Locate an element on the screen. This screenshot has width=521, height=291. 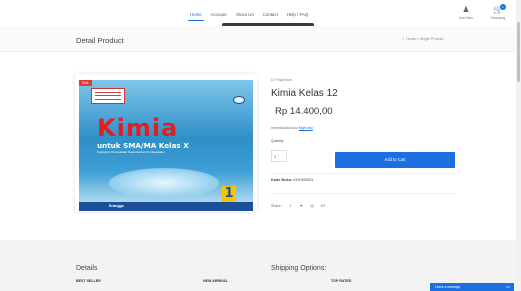
cart-label: Keranjang is located at coordinates (498, 18).